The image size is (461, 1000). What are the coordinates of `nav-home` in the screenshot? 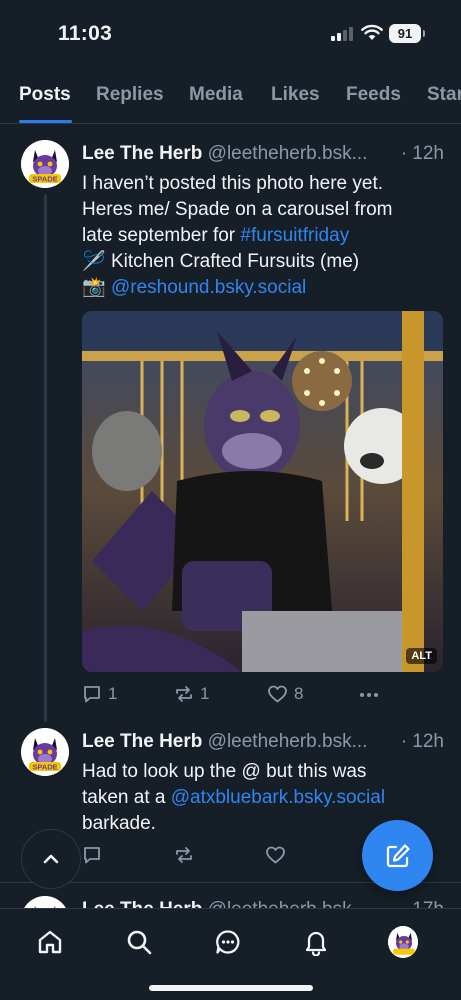 It's located at (50, 942).